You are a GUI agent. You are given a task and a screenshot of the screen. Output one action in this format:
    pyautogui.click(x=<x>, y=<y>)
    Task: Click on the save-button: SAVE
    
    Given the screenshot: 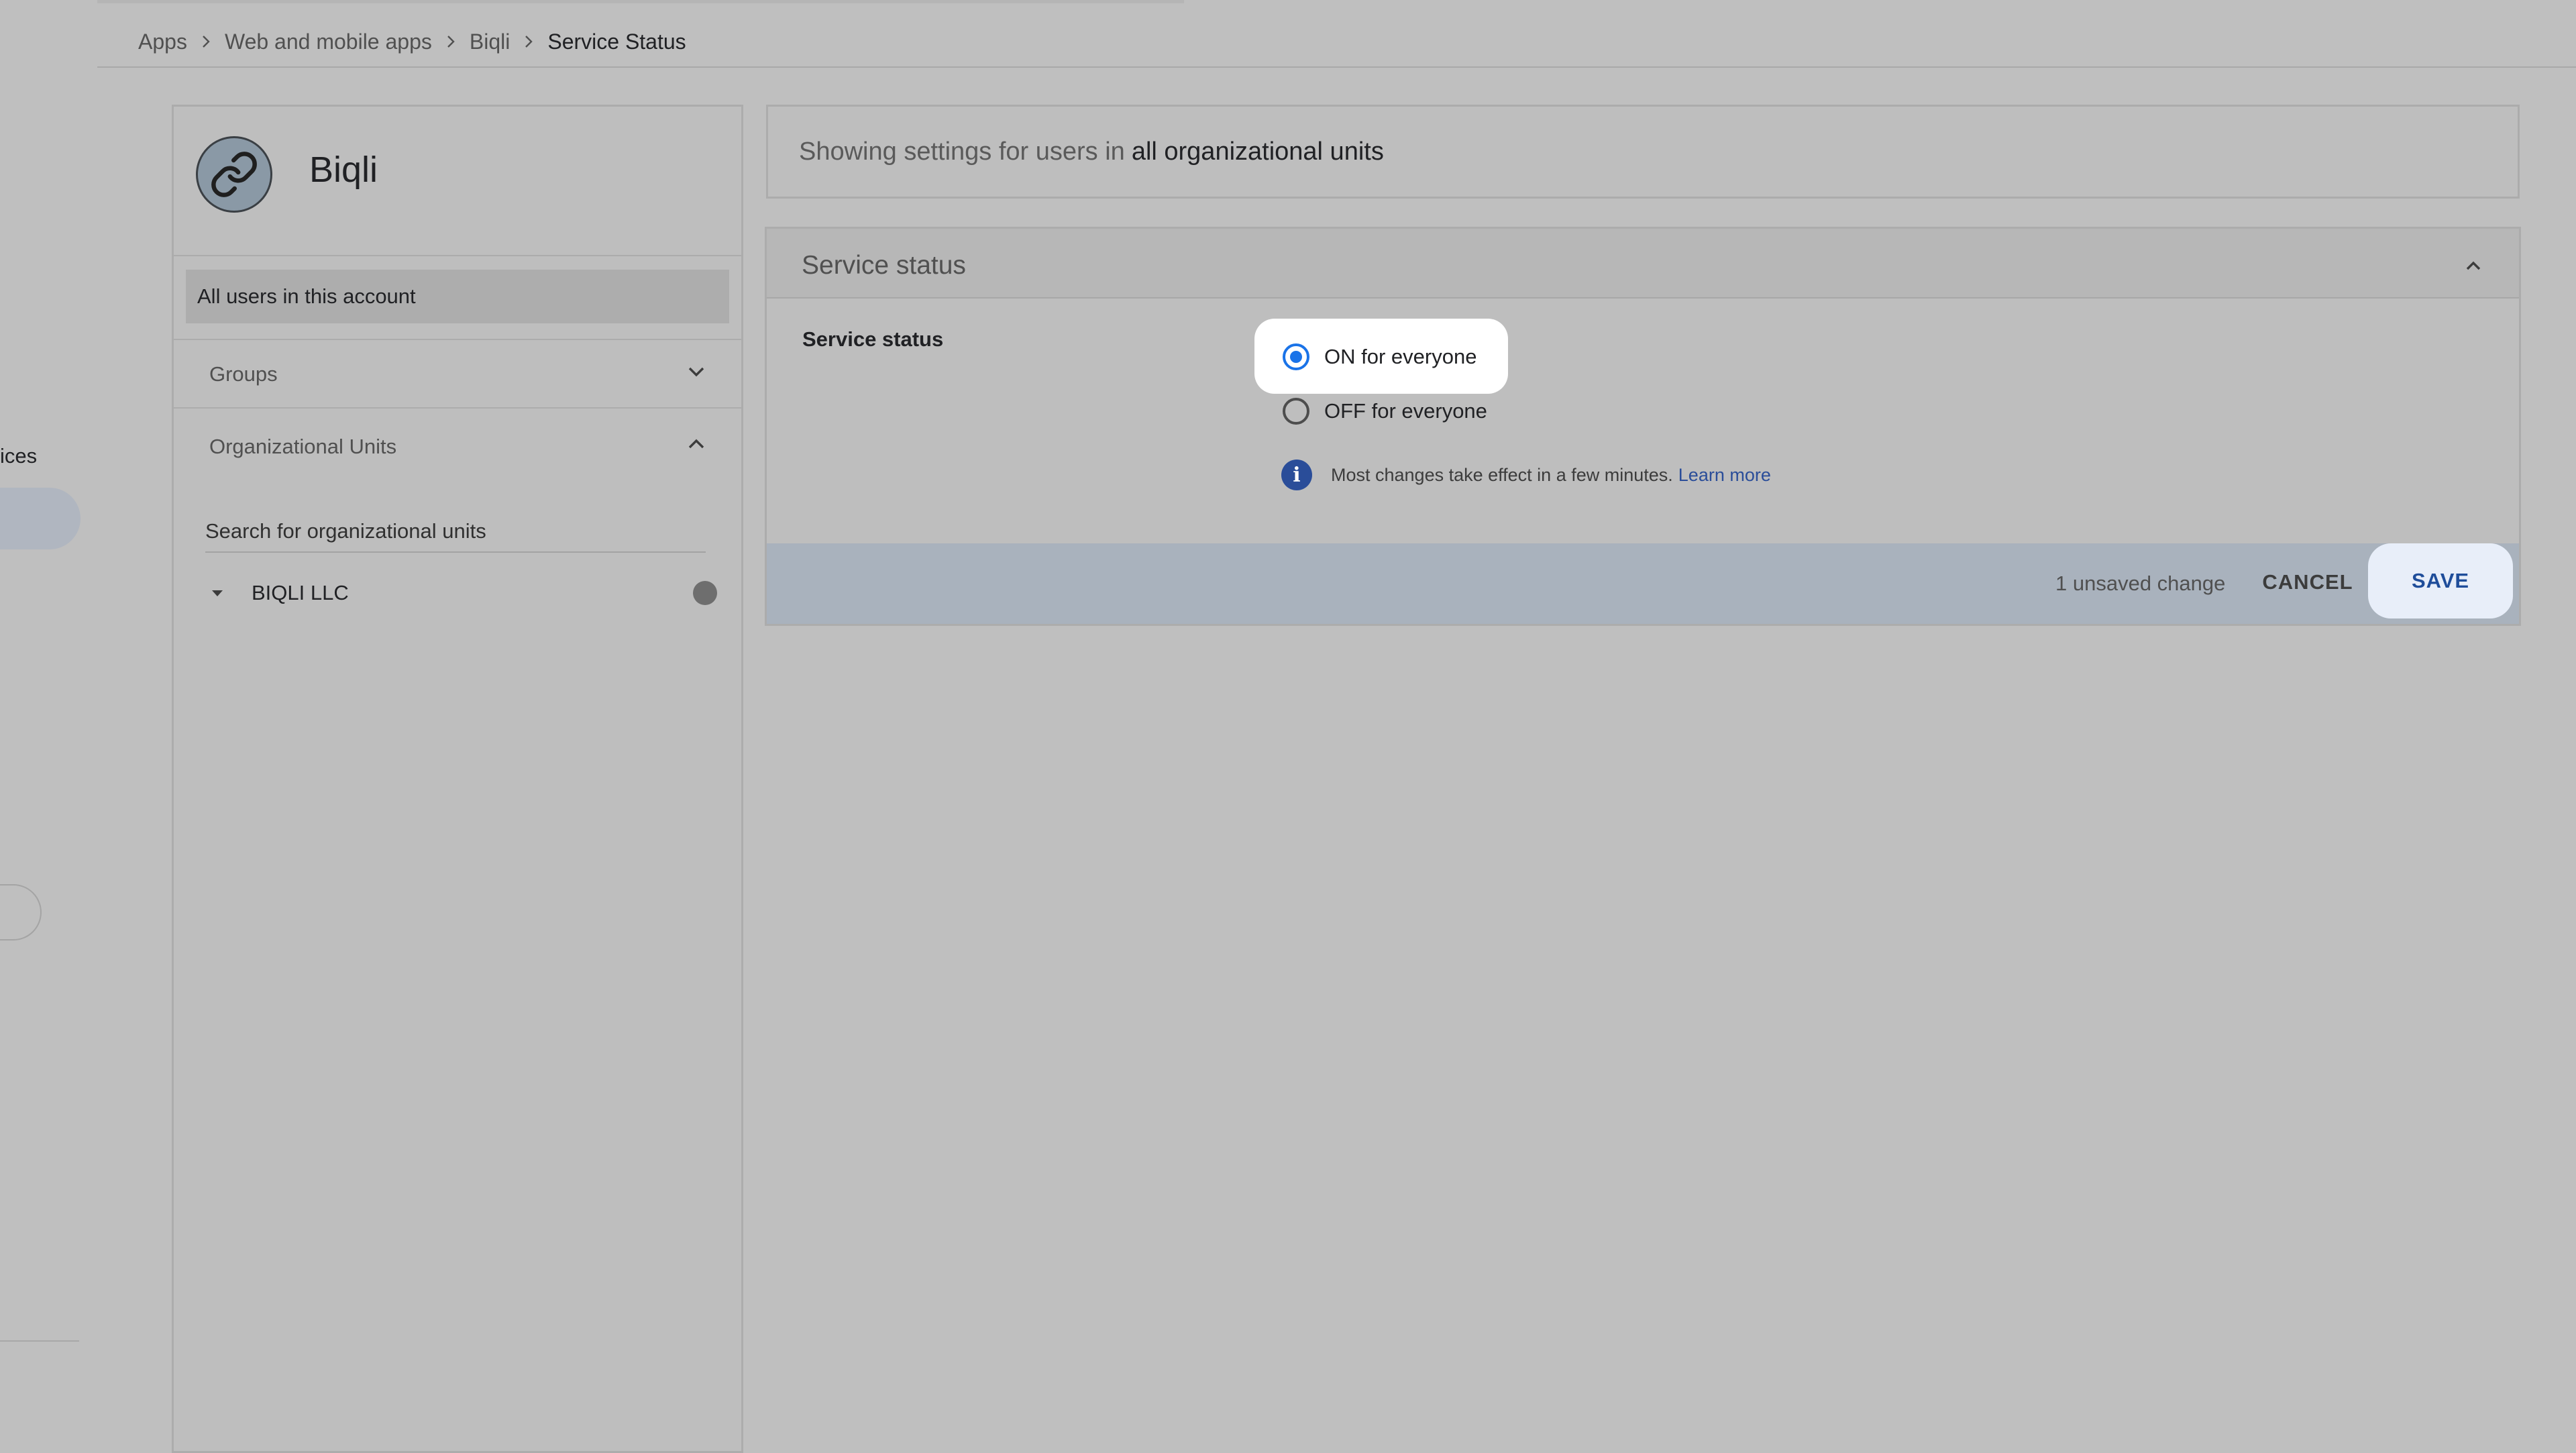 What is the action you would take?
    pyautogui.click(x=2440, y=581)
    